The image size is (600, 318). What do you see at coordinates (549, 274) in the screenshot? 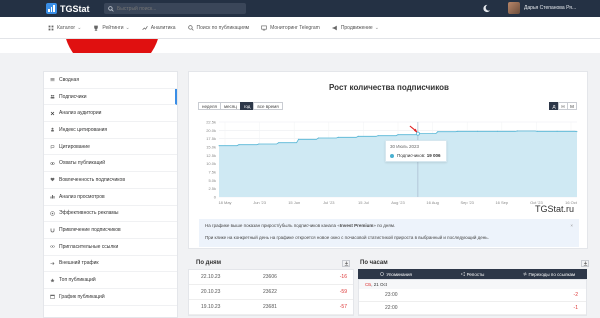
I see `tab-link-clicks: Переходы по ссылкам` at bounding box center [549, 274].